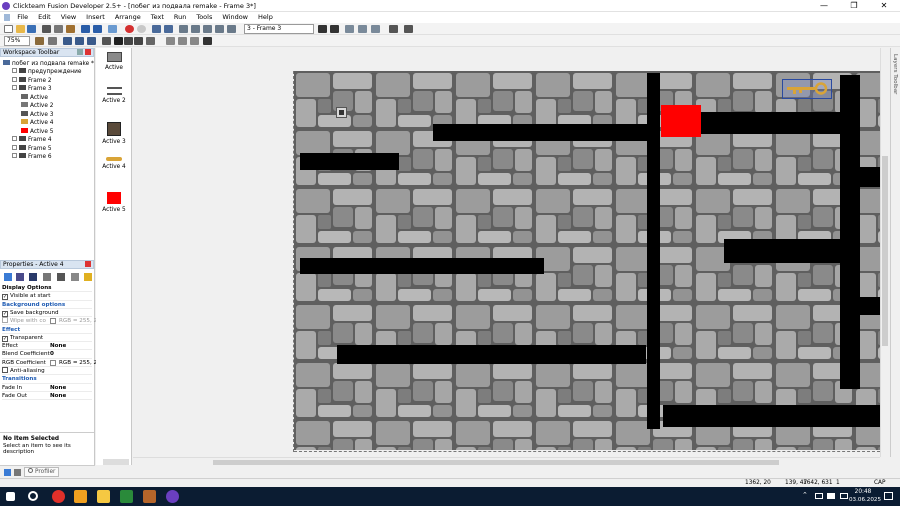 This screenshot has height=506, width=900. I want to click on player-portrait-active3, so click(341, 112).